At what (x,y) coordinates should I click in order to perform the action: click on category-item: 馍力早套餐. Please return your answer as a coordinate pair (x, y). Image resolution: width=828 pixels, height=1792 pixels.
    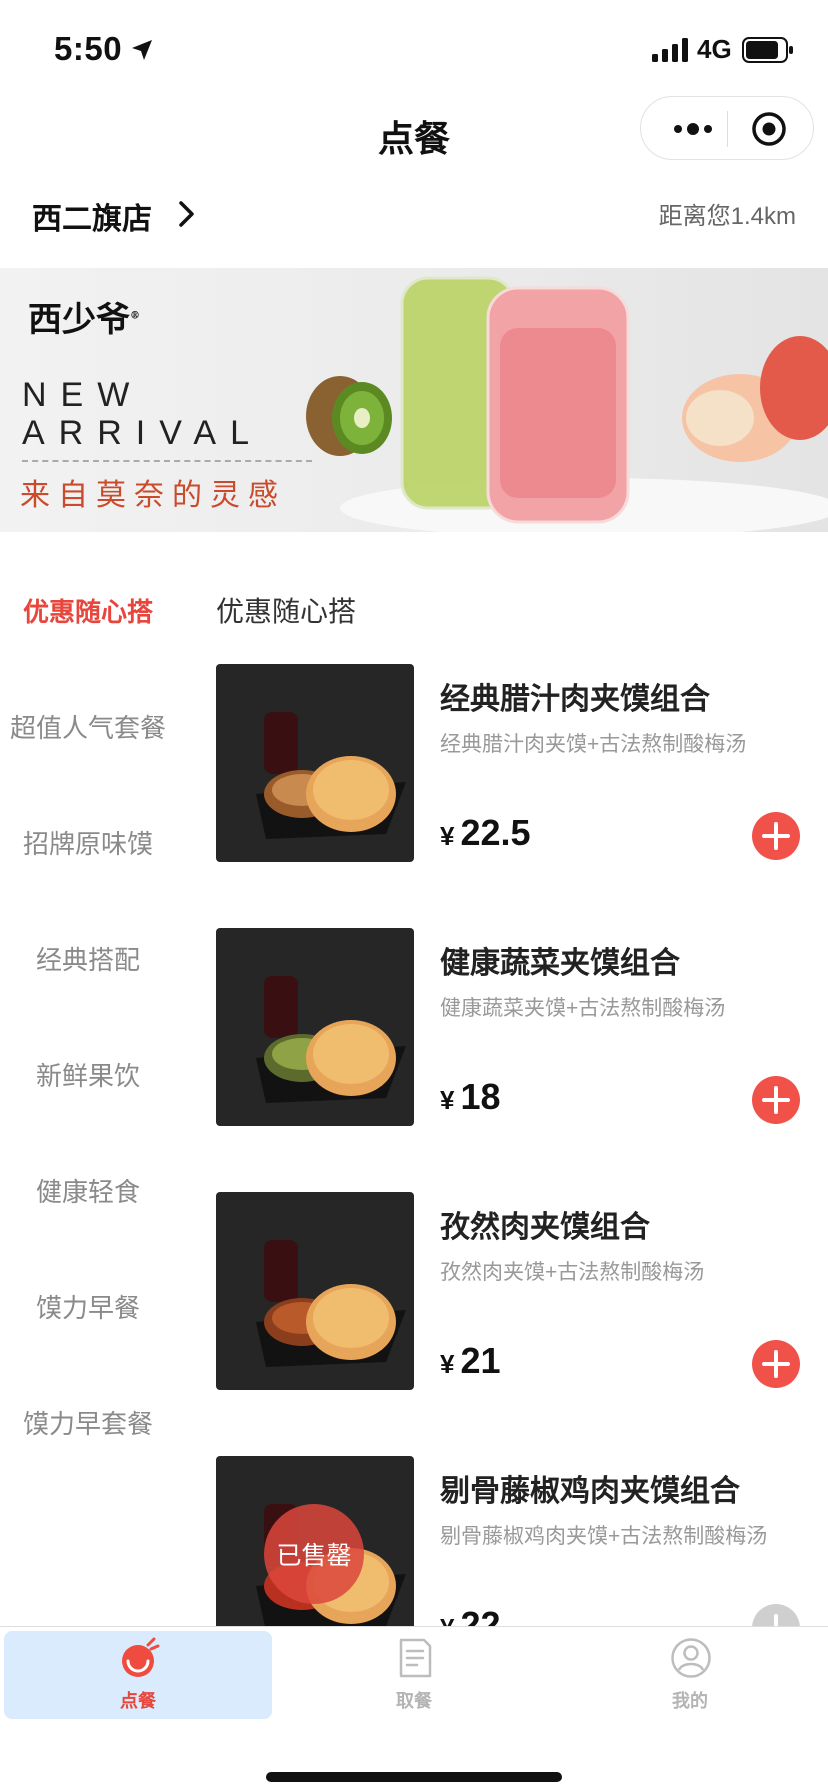
    Looking at the image, I should click on (88, 1422).